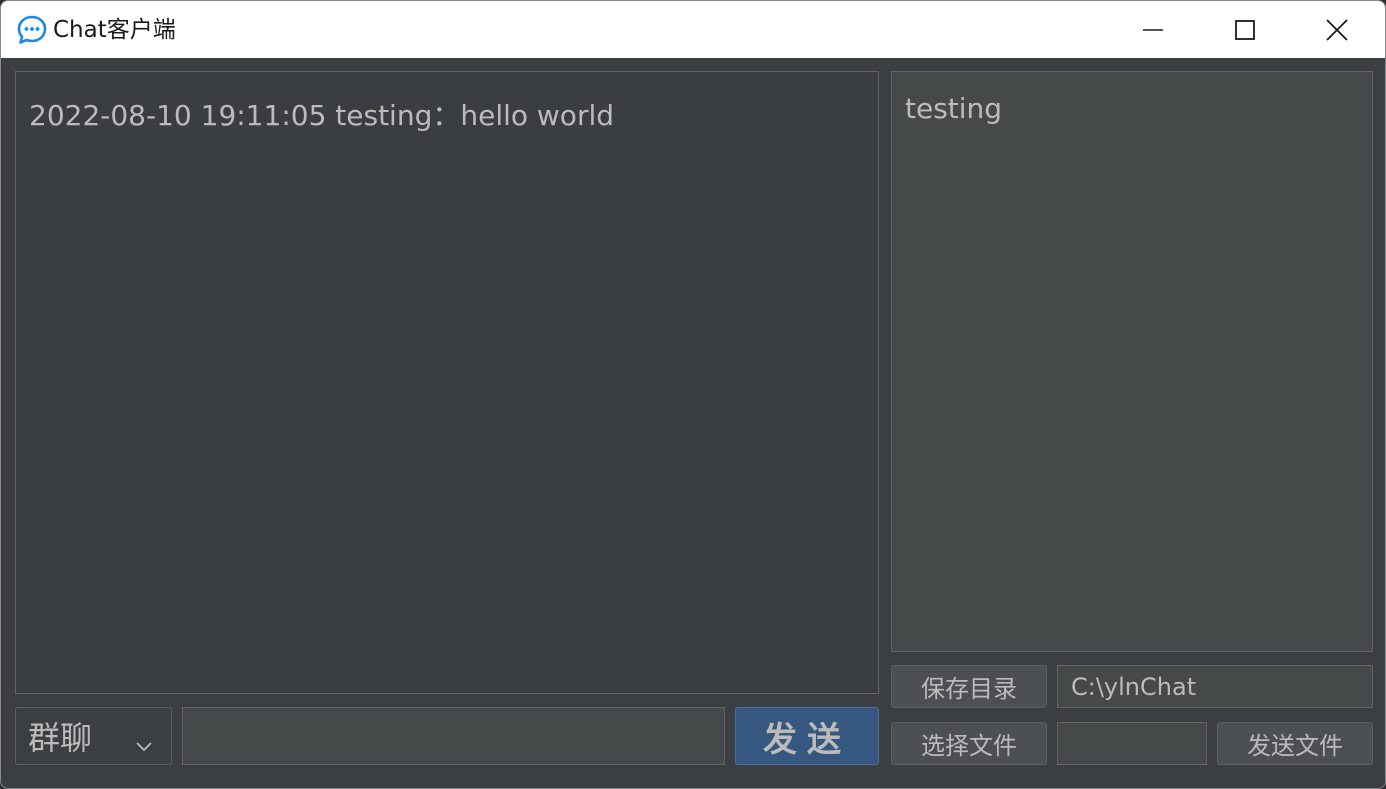 This screenshot has height=789, width=1386. What do you see at coordinates (807, 736) in the screenshot?
I see `send-button: 发送` at bounding box center [807, 736].